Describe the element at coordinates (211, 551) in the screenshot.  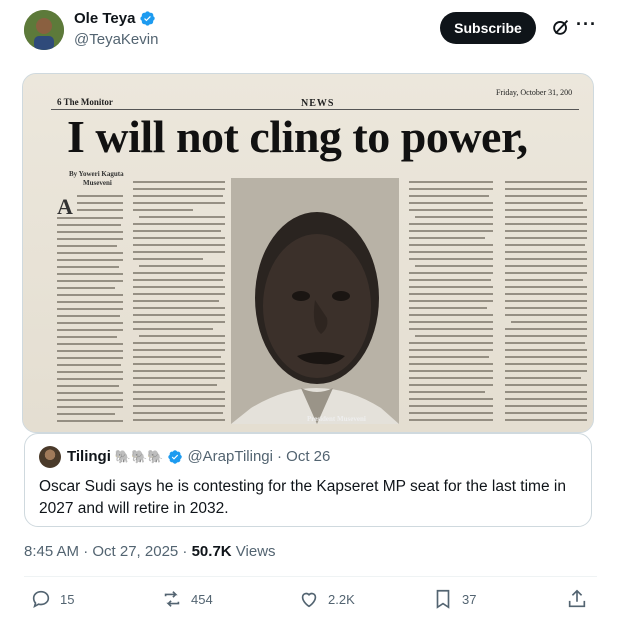
I see `views-count: 50.7K` at that location.